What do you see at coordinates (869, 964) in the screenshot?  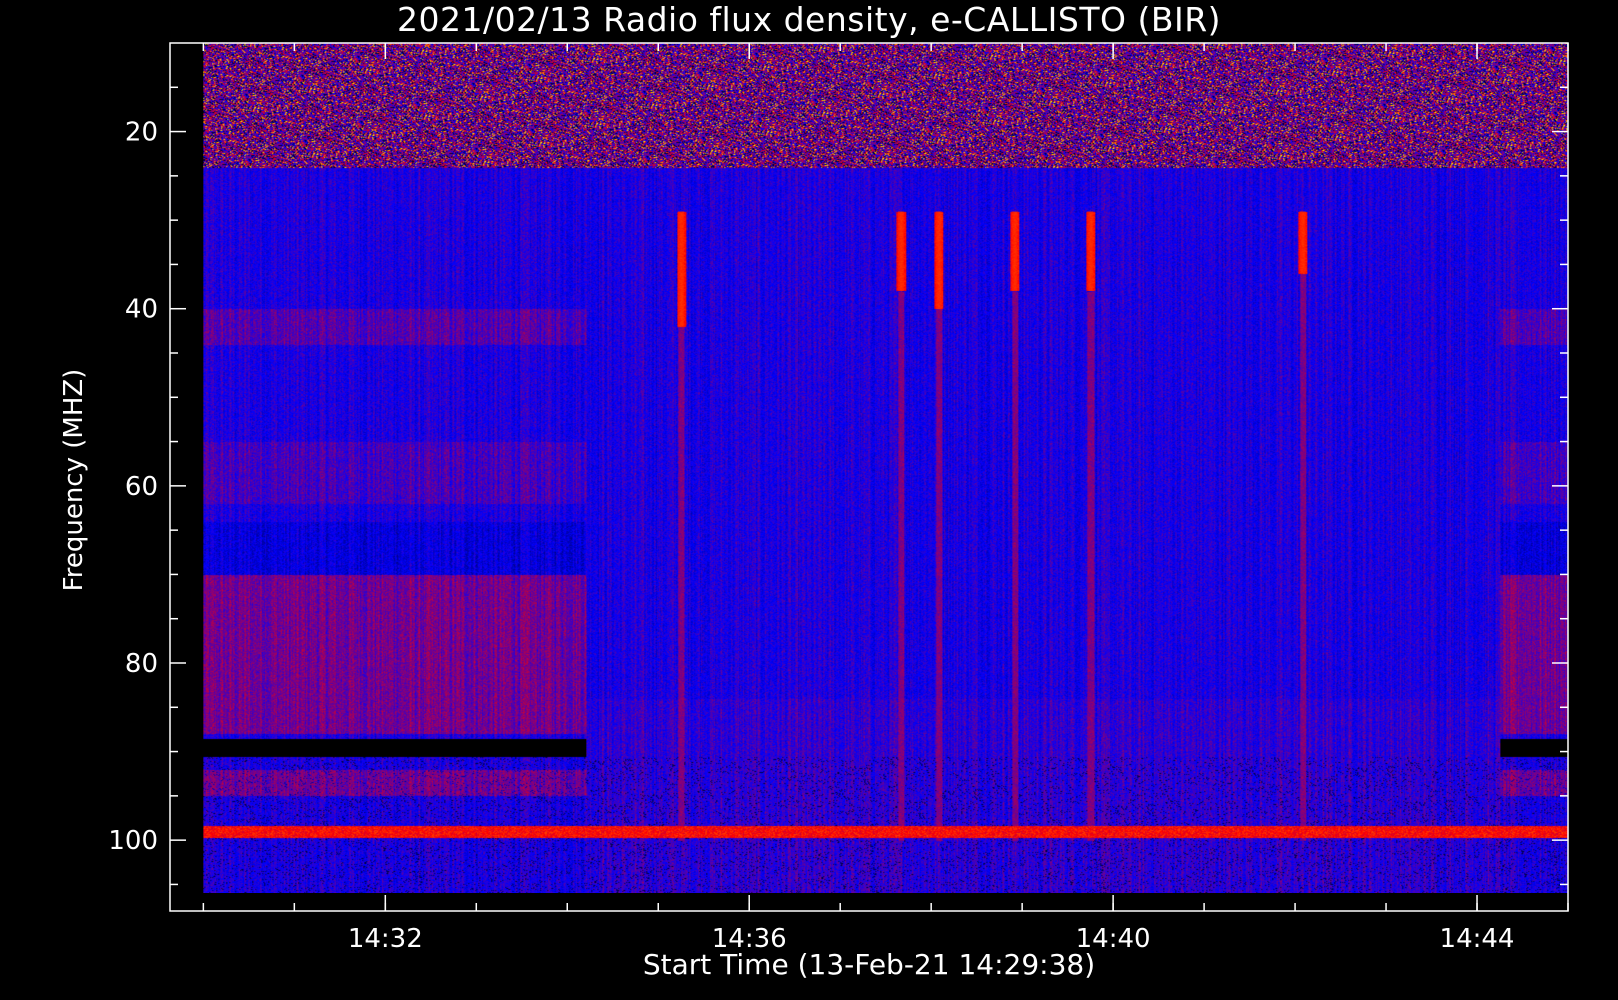 I see `x-axis-title: Start Time (13-Feb-21 14:29:38)` at bounding box center [869, 964].